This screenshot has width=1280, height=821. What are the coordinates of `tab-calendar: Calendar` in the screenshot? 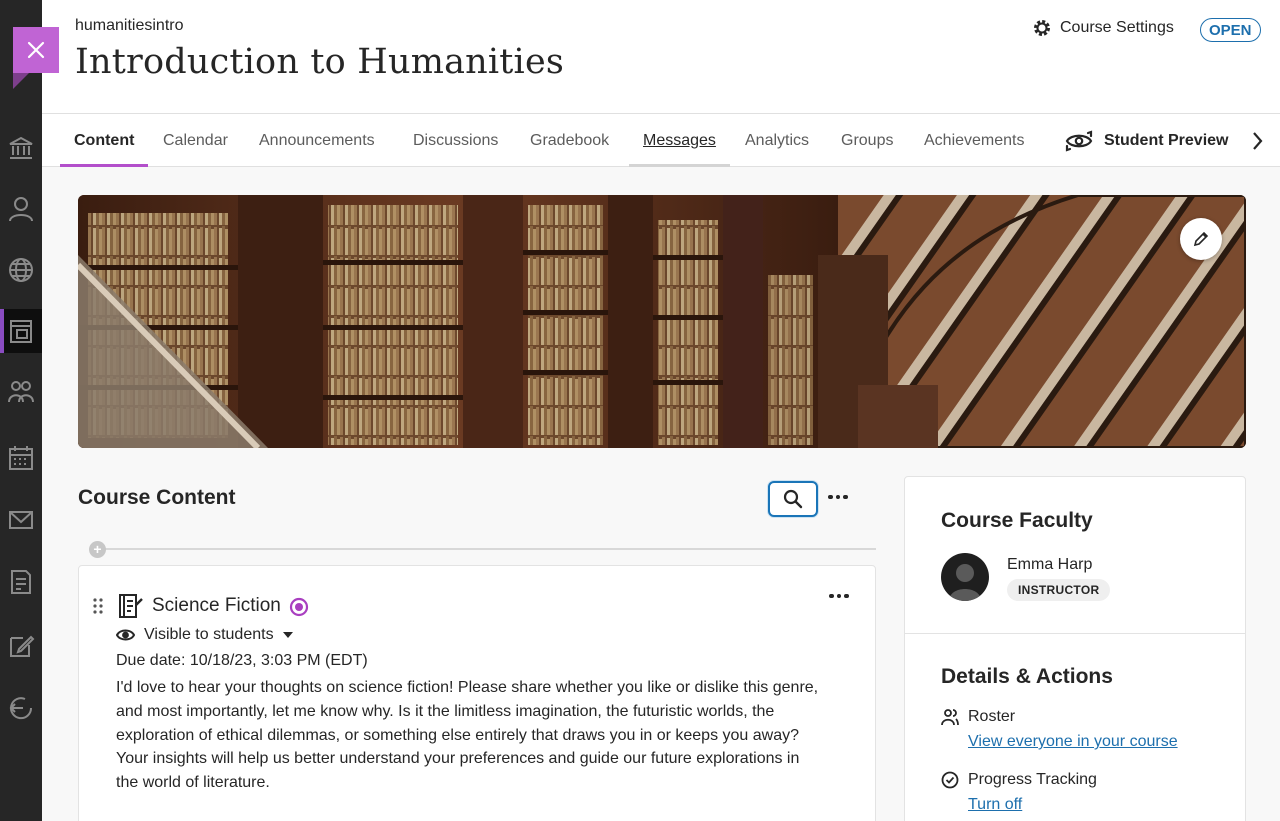 It's located at (195, 140).